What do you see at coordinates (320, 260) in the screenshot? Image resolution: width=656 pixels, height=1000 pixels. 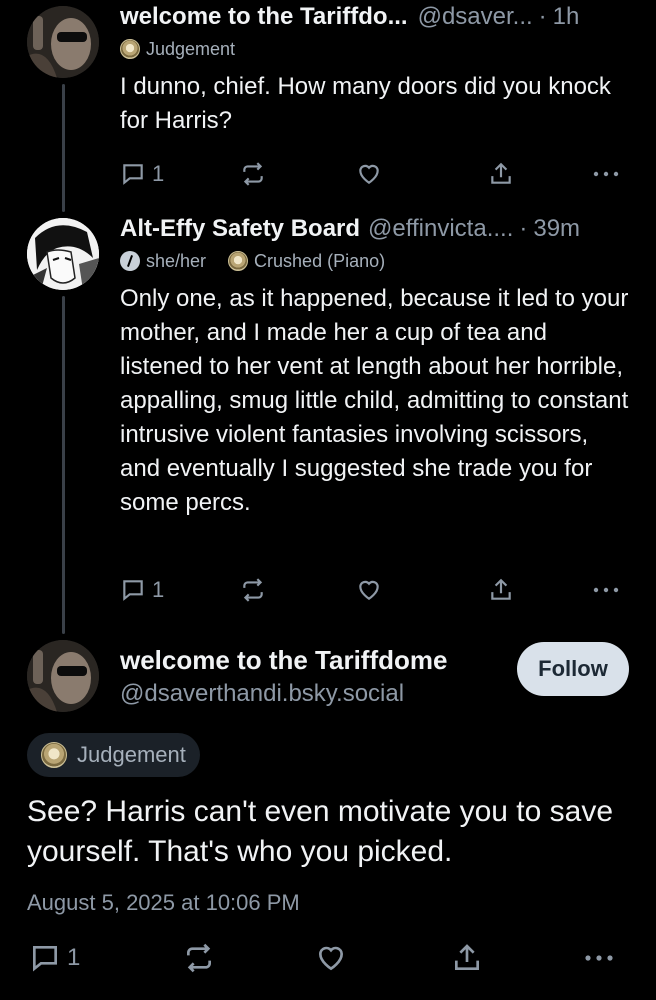 I see `label-text: Crushed (Piano)` at bounding box center [320, 260].